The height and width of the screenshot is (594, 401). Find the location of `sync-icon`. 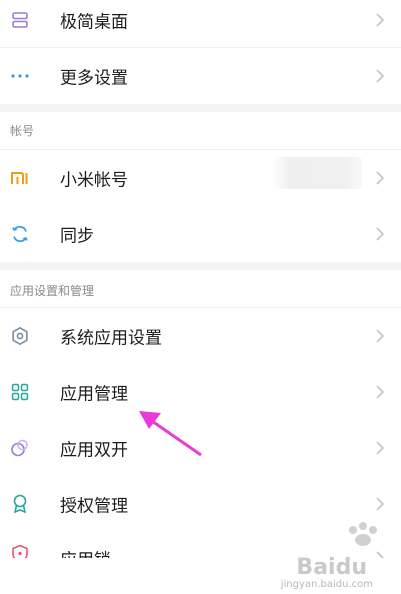

sync-icon is located at coordinates (20, 234).